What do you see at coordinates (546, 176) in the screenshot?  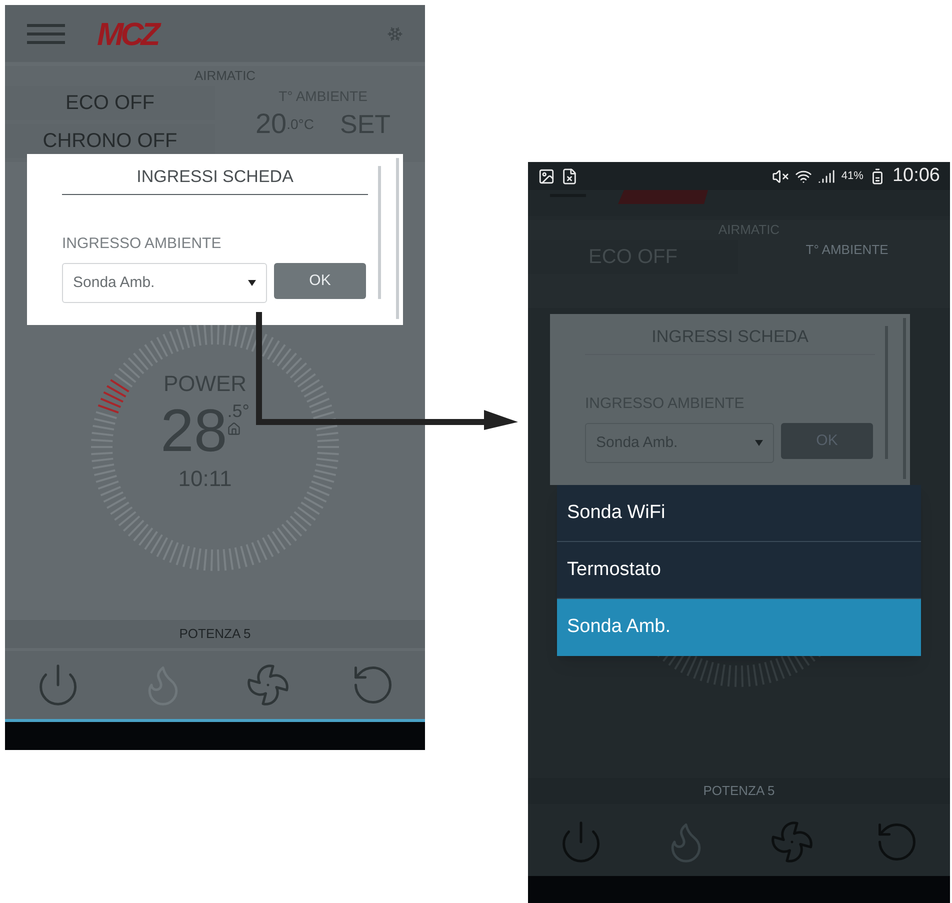 I see `image-icon` at bounding box center [546, 176].